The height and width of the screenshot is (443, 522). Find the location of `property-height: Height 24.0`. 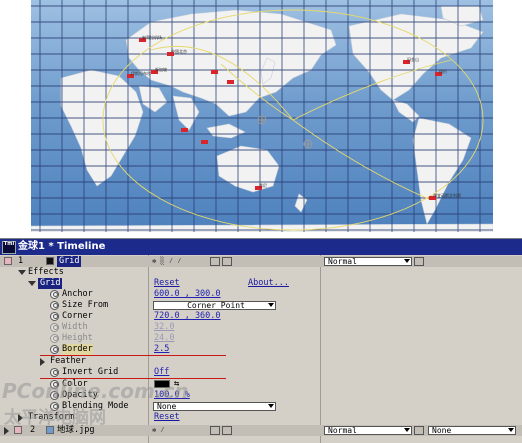

property-height: Height 24.0 is located at coordinates (261, 338).